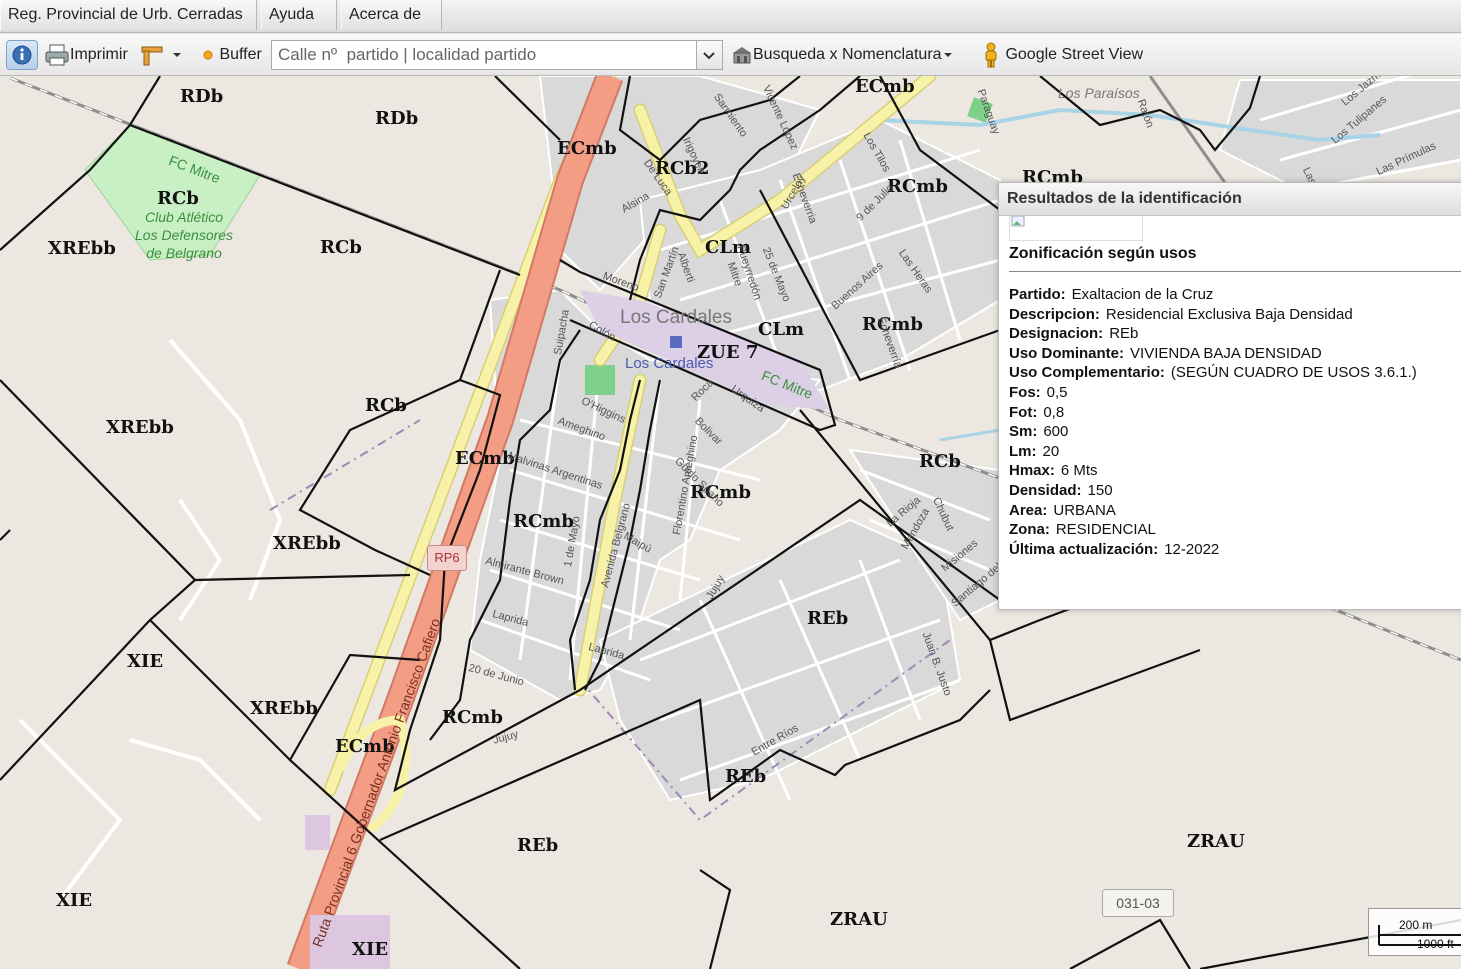  I want to click on field-row: Fos: 0,5, so click(1213, 393).